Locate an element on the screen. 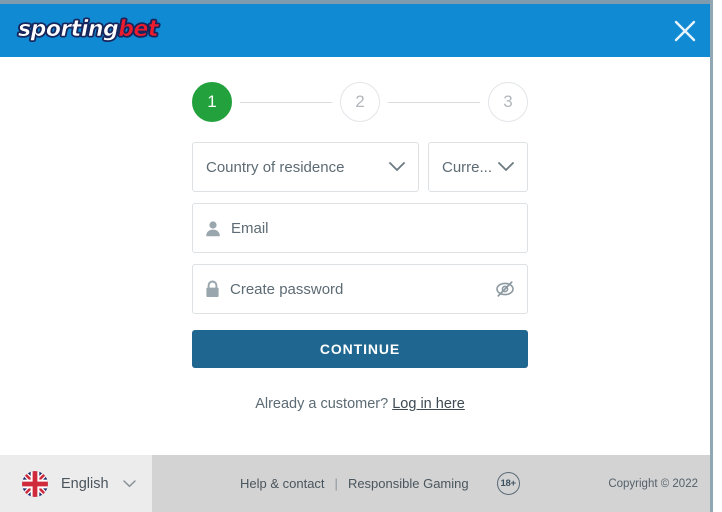 The width and height of the screenshot is (722, 512). logo-text-sporting: sporting is located at coordinates (68, 29).